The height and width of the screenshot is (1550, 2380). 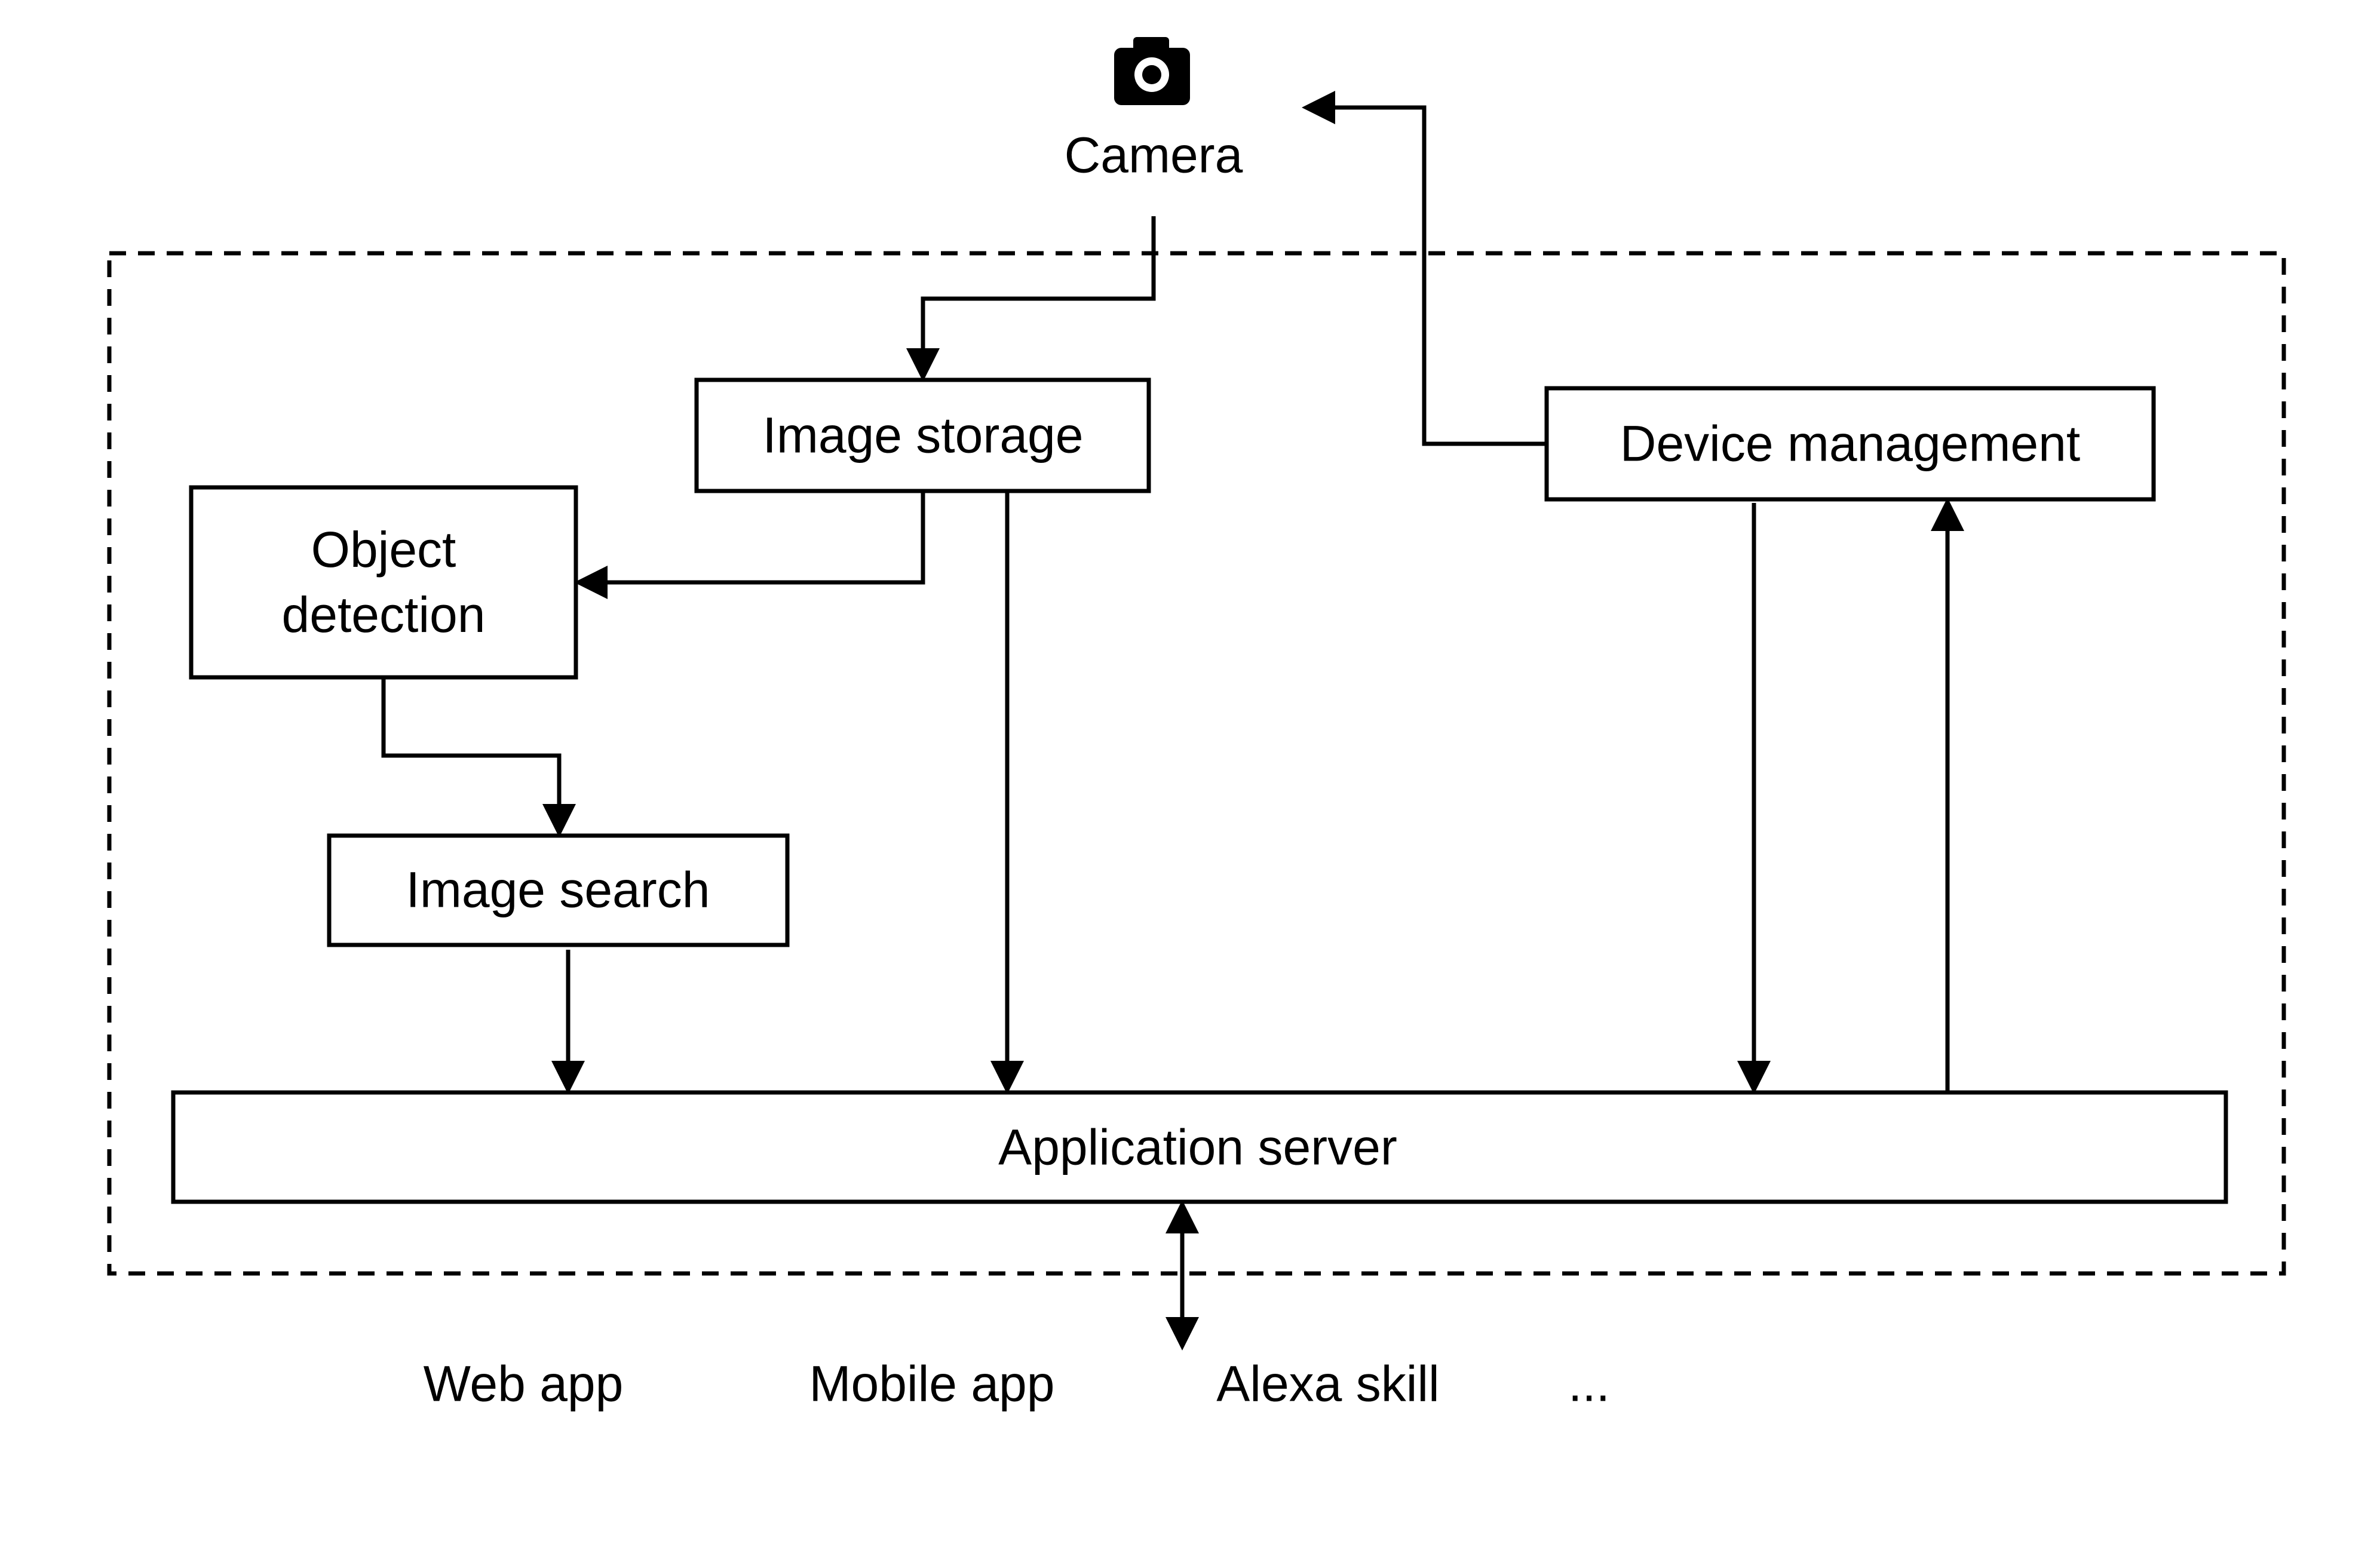 I want to click on application-server-label: Application server, so click(x=1197, y=1147).